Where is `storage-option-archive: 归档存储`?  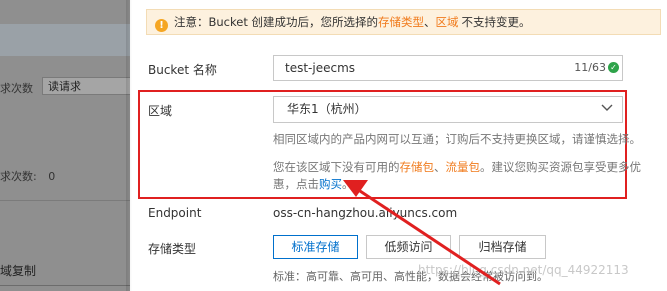
storage-option-archive: 归档存储 is located at coordinates (502, 247).